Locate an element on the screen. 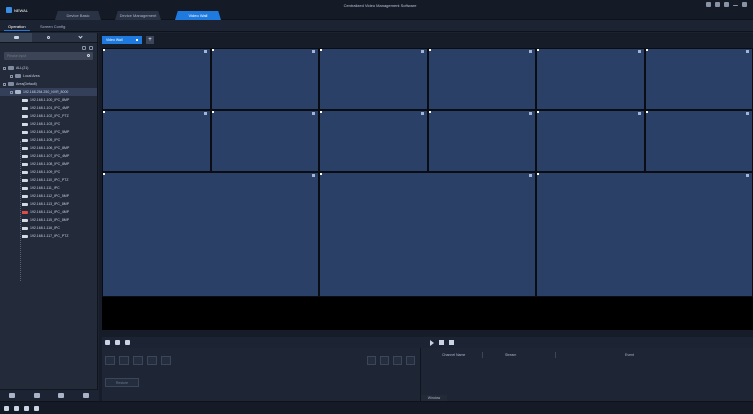 The width and height of the screenshot is (753, 414). tree-item: 192.168.1.111_IPC is located at coordinates (48, 188).